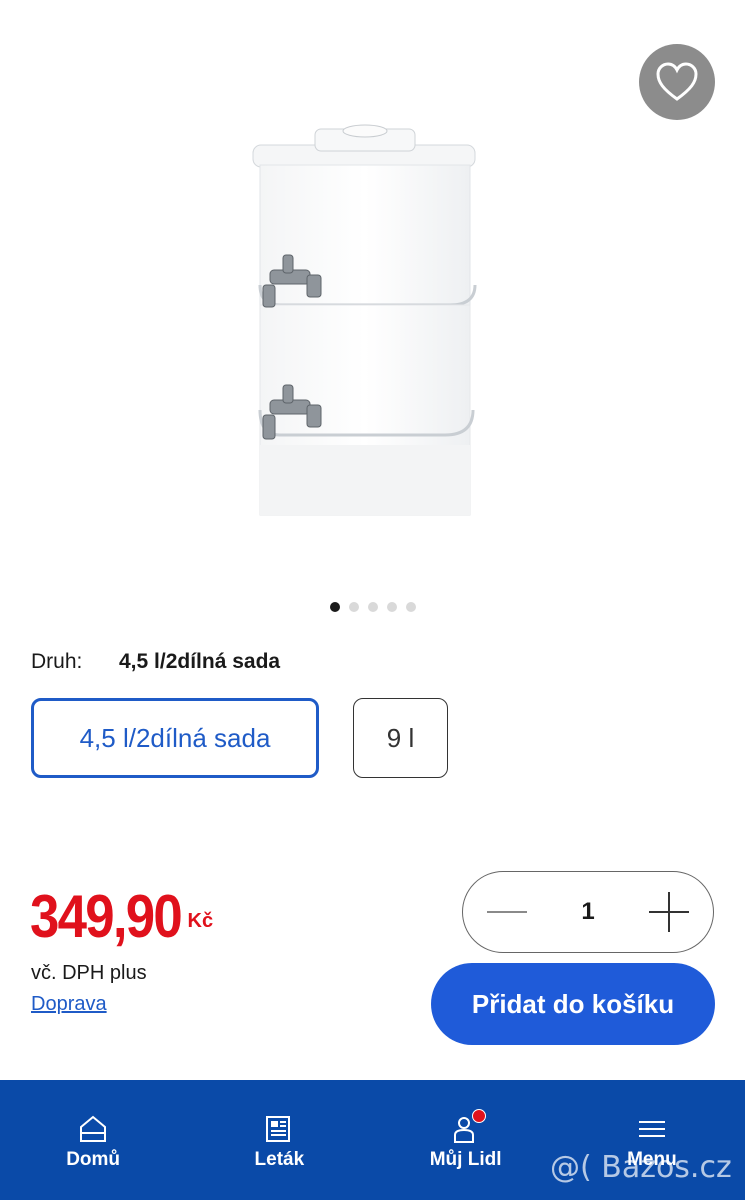  I want to click on price: 349,90 Kč, so click(121, 916).